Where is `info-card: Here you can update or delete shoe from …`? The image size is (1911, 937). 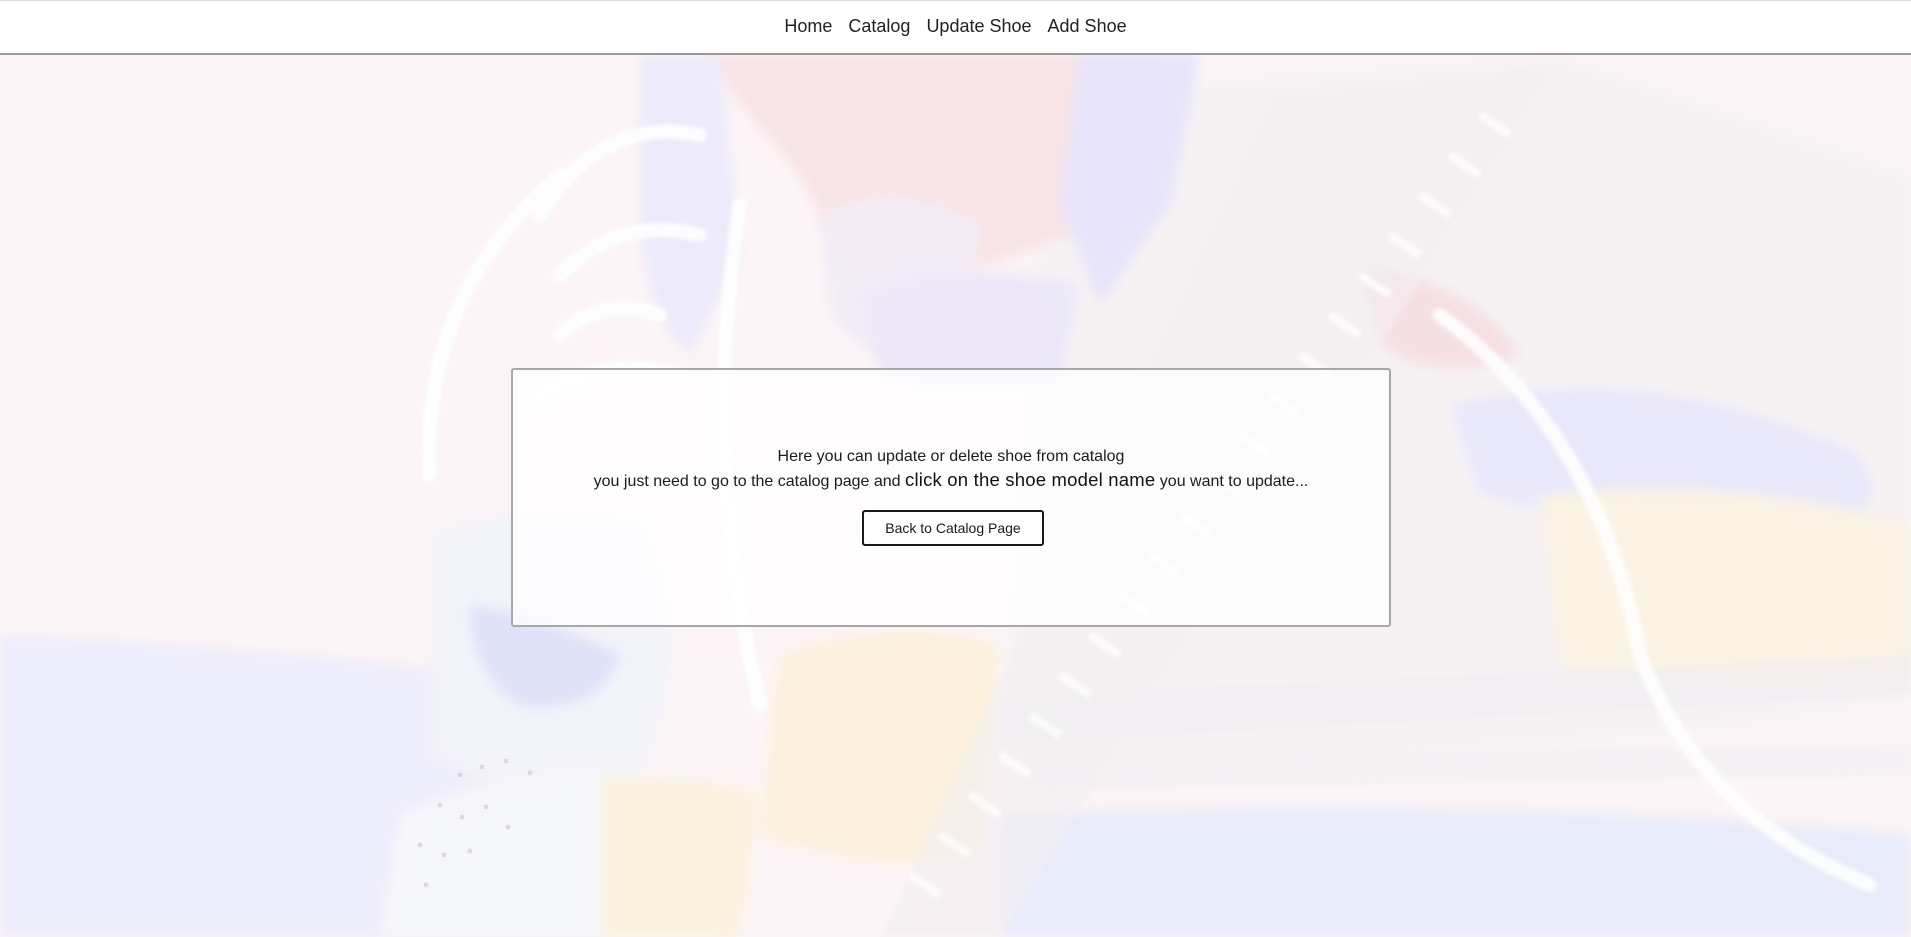 info-card: Here you can update or delete shoe from … is located at coordinates (951, 497).